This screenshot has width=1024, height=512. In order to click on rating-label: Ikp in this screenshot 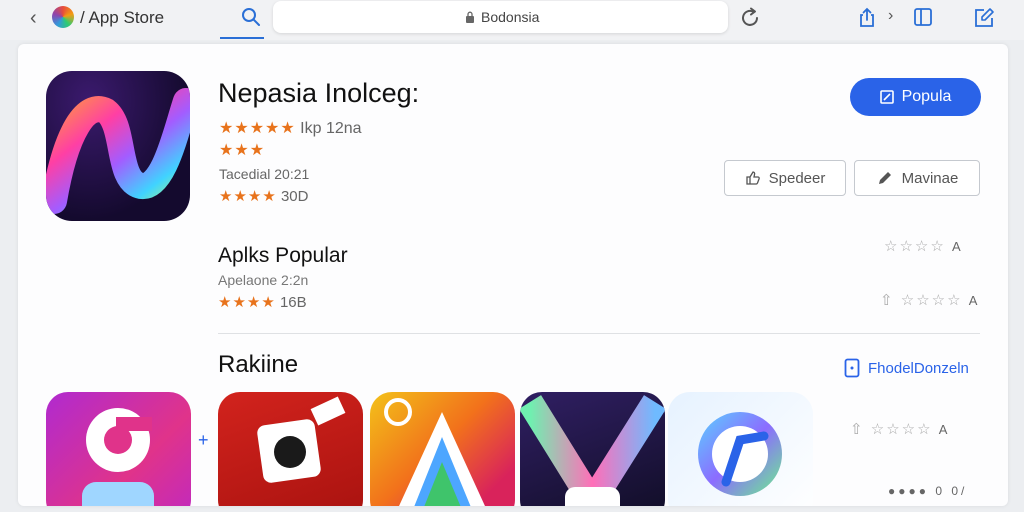, I will do `click(311, 128)`.